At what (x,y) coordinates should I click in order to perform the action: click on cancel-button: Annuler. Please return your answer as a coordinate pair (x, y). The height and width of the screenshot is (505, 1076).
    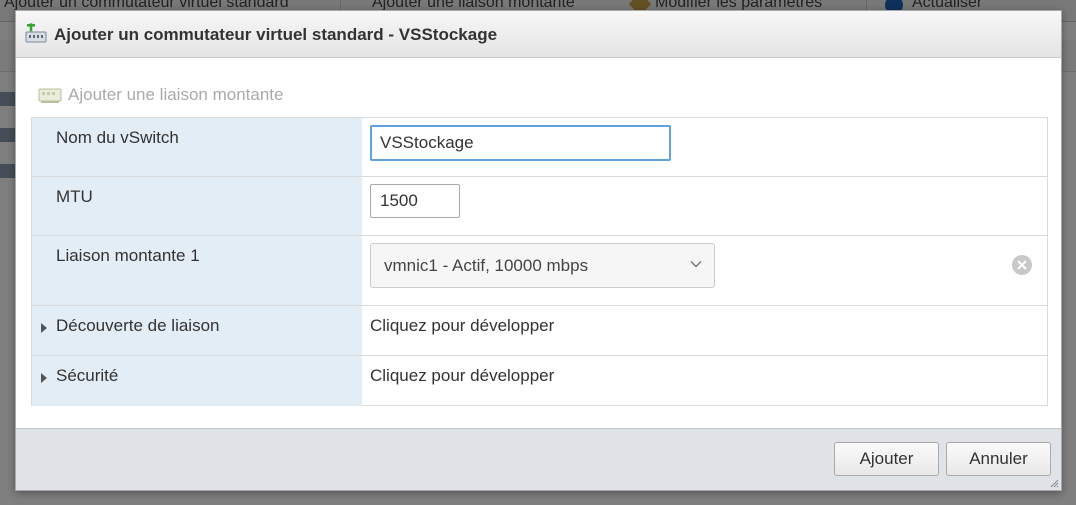
    Looking at the image, I should click on (998, 459).